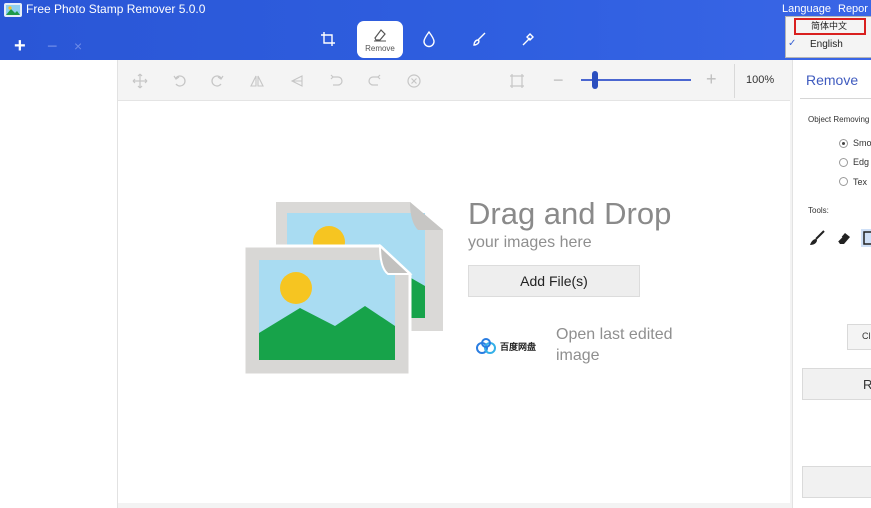 The height and width of the screenshot is (508, 871). I want to click on panel-divider, so click(835, 98).